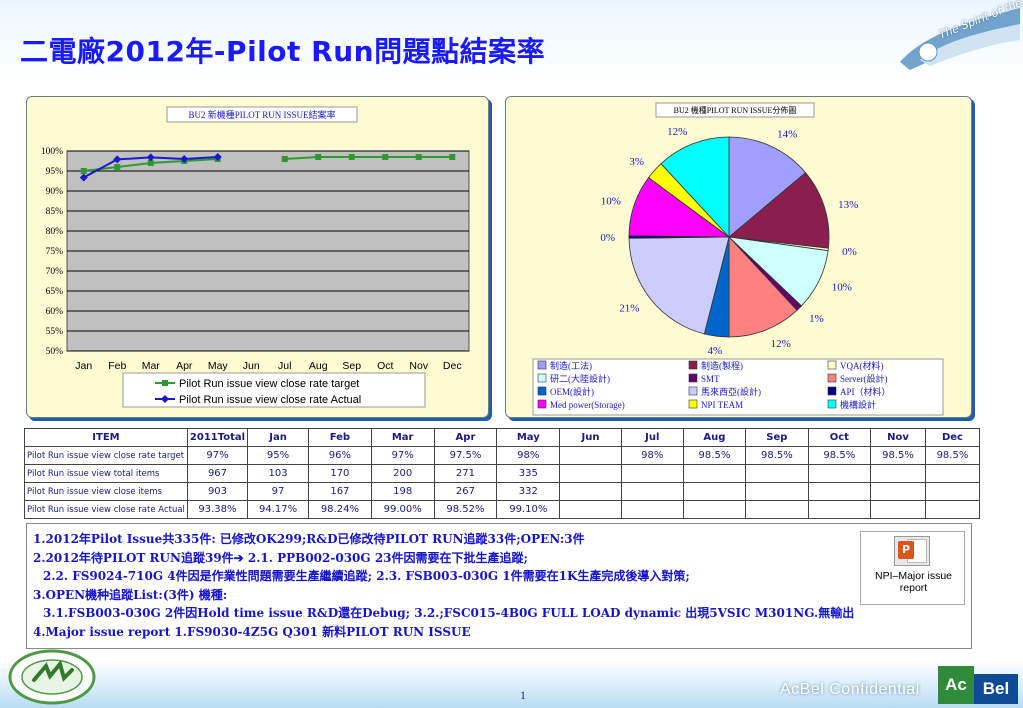 This screenshot has width=1023, height=708. What do you see at coordinates (278, 437) in the screenshot?
I see `column-header: Jan` at bounding box center [278, 437].